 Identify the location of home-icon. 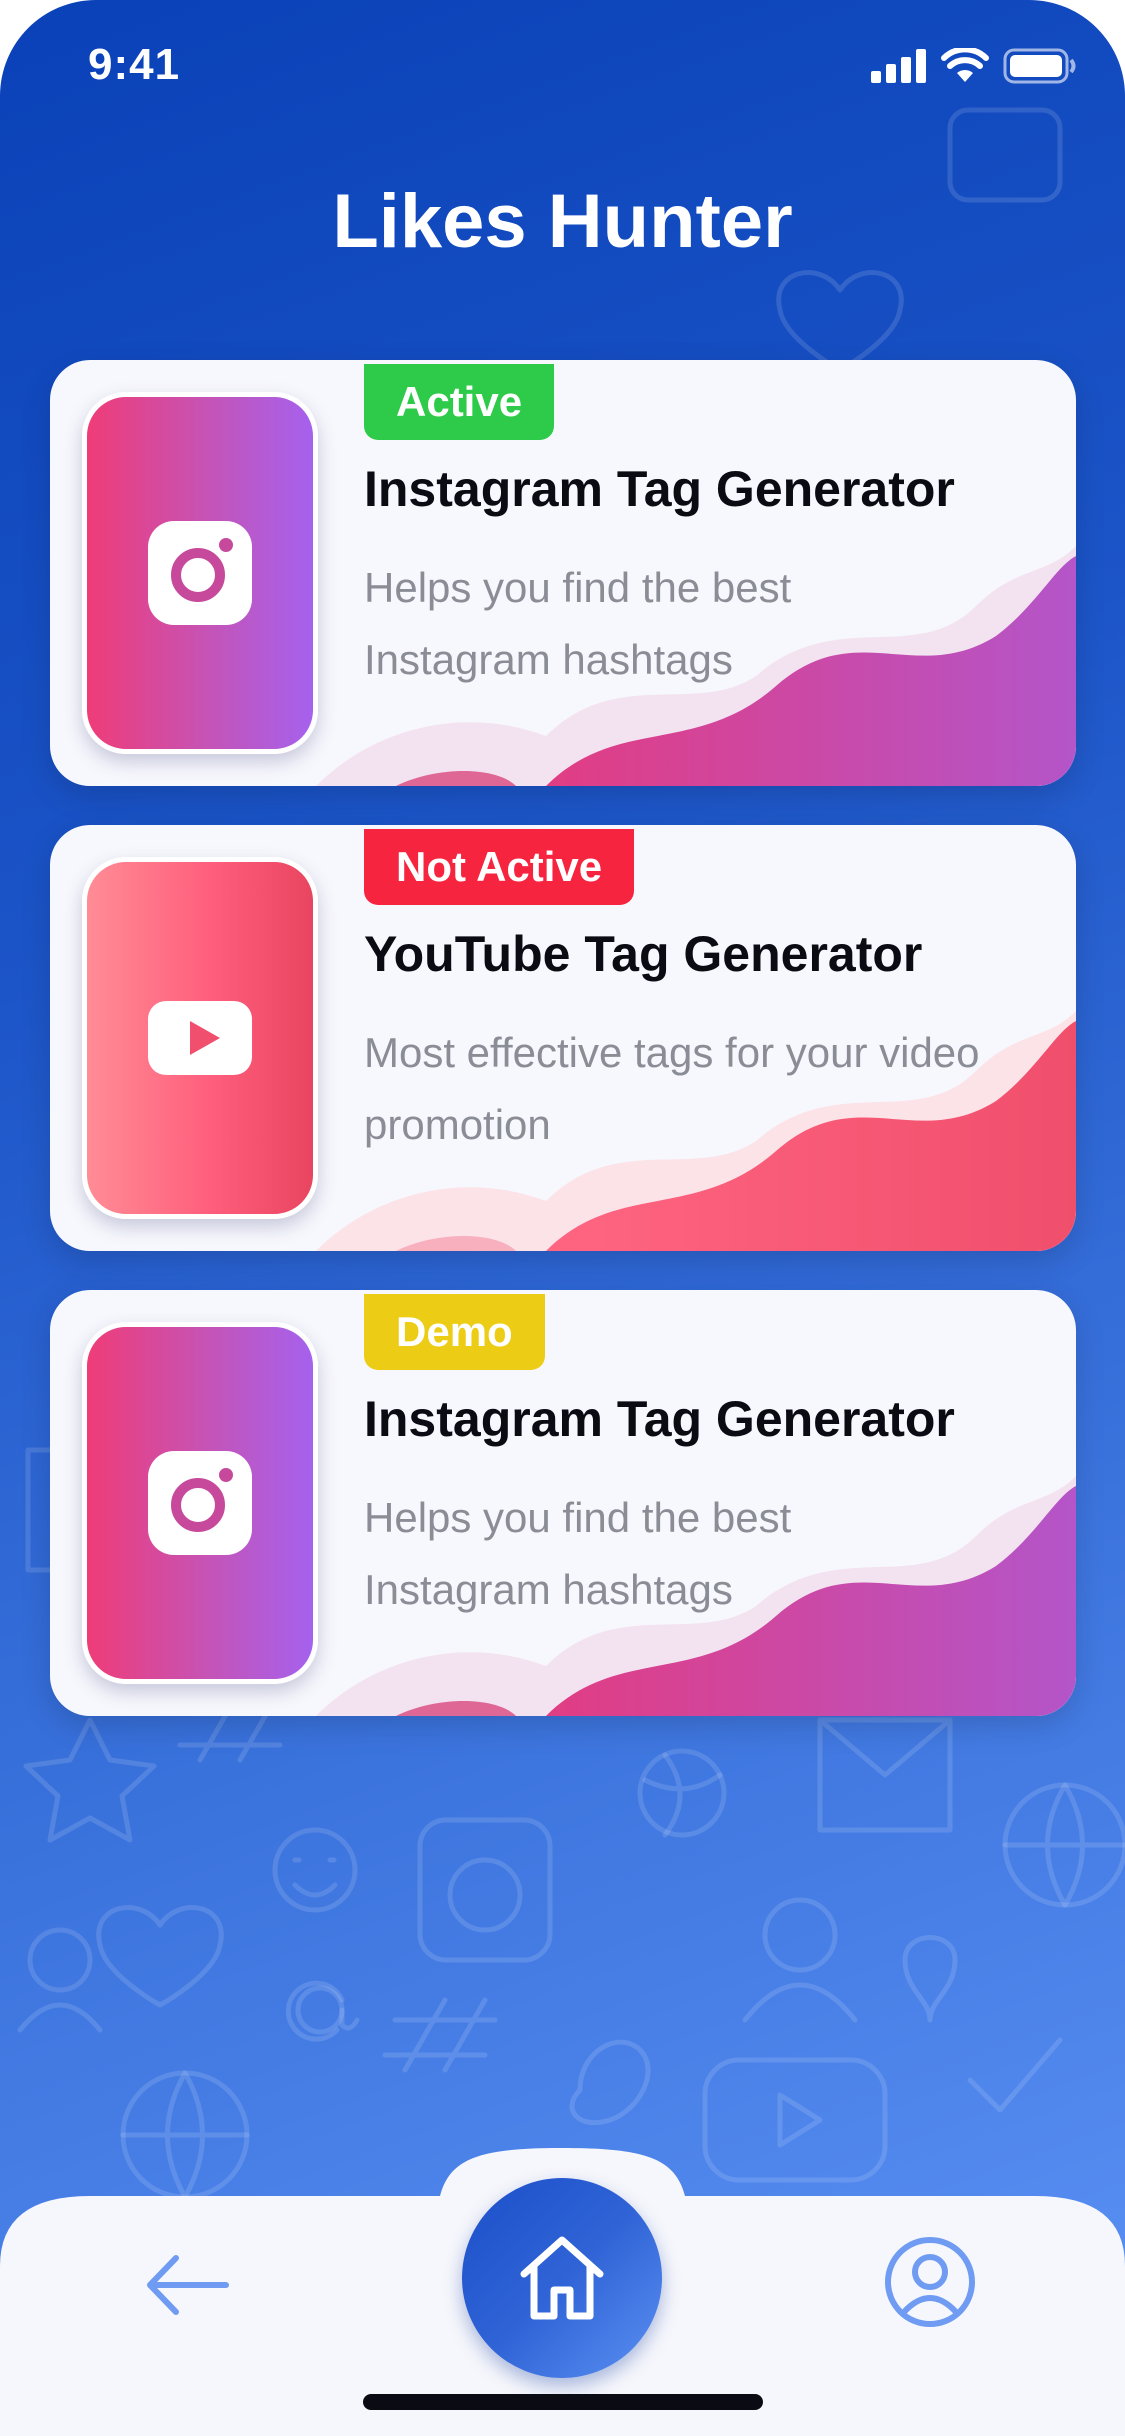
(562, 2278).